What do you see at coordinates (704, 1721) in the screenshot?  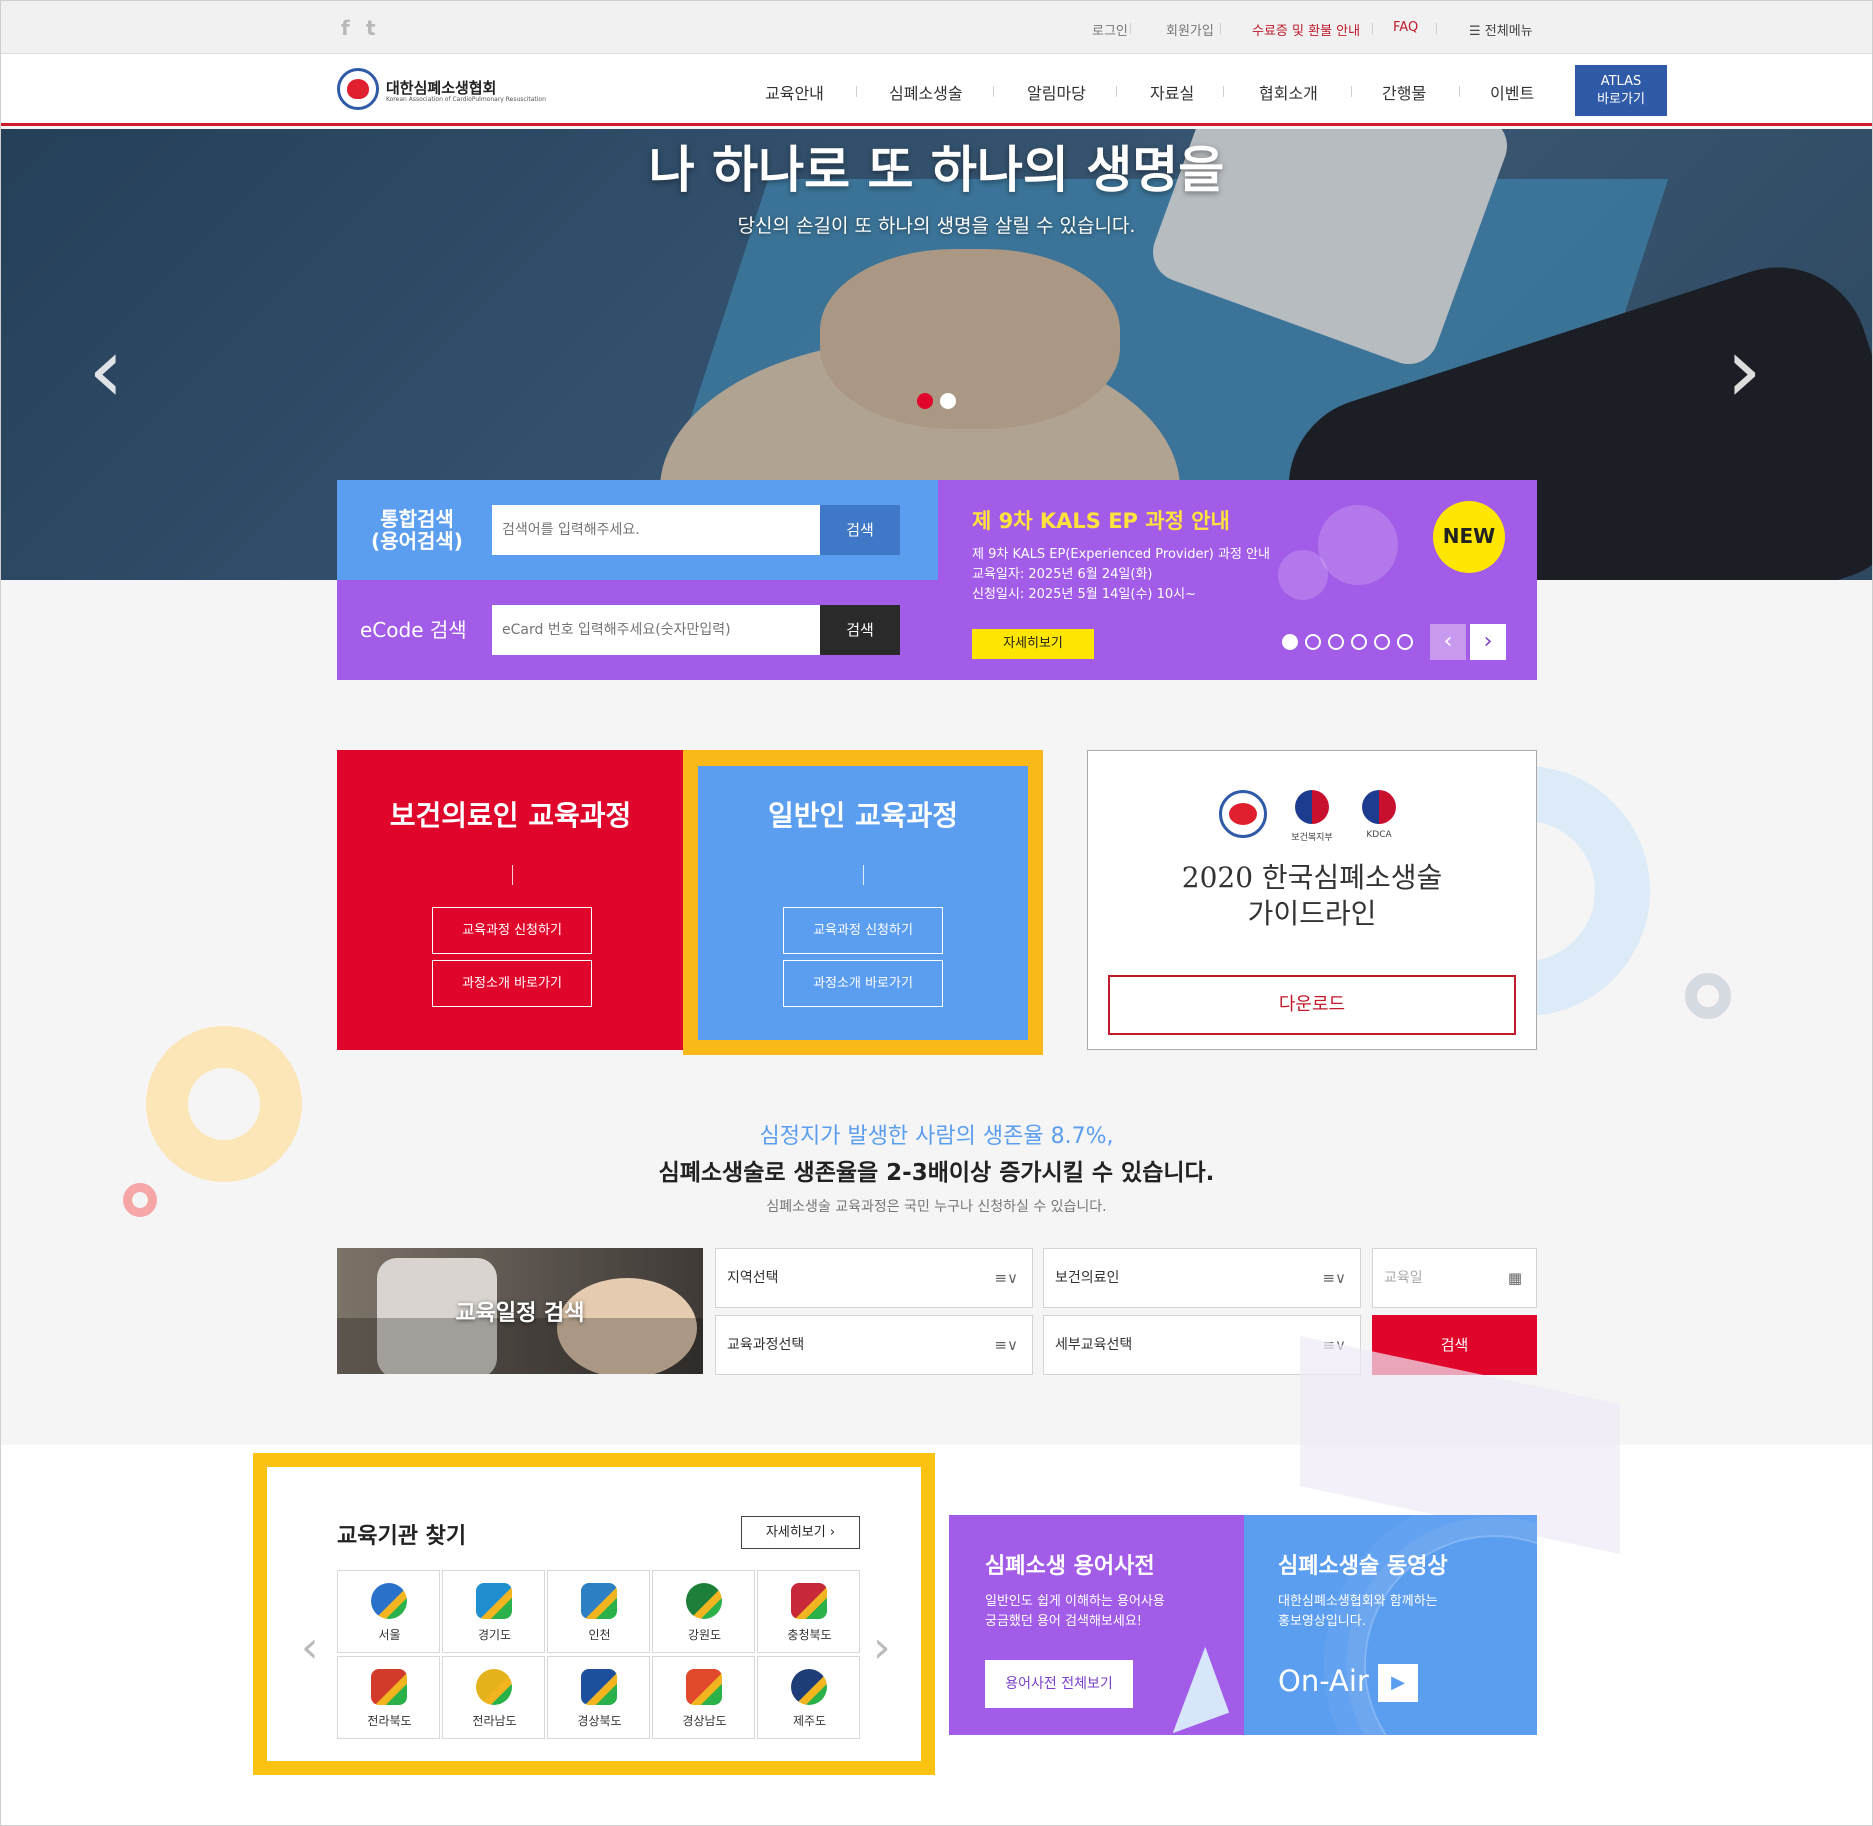 I see `region-name: 경상남도` at bounding box center [704, 1721].